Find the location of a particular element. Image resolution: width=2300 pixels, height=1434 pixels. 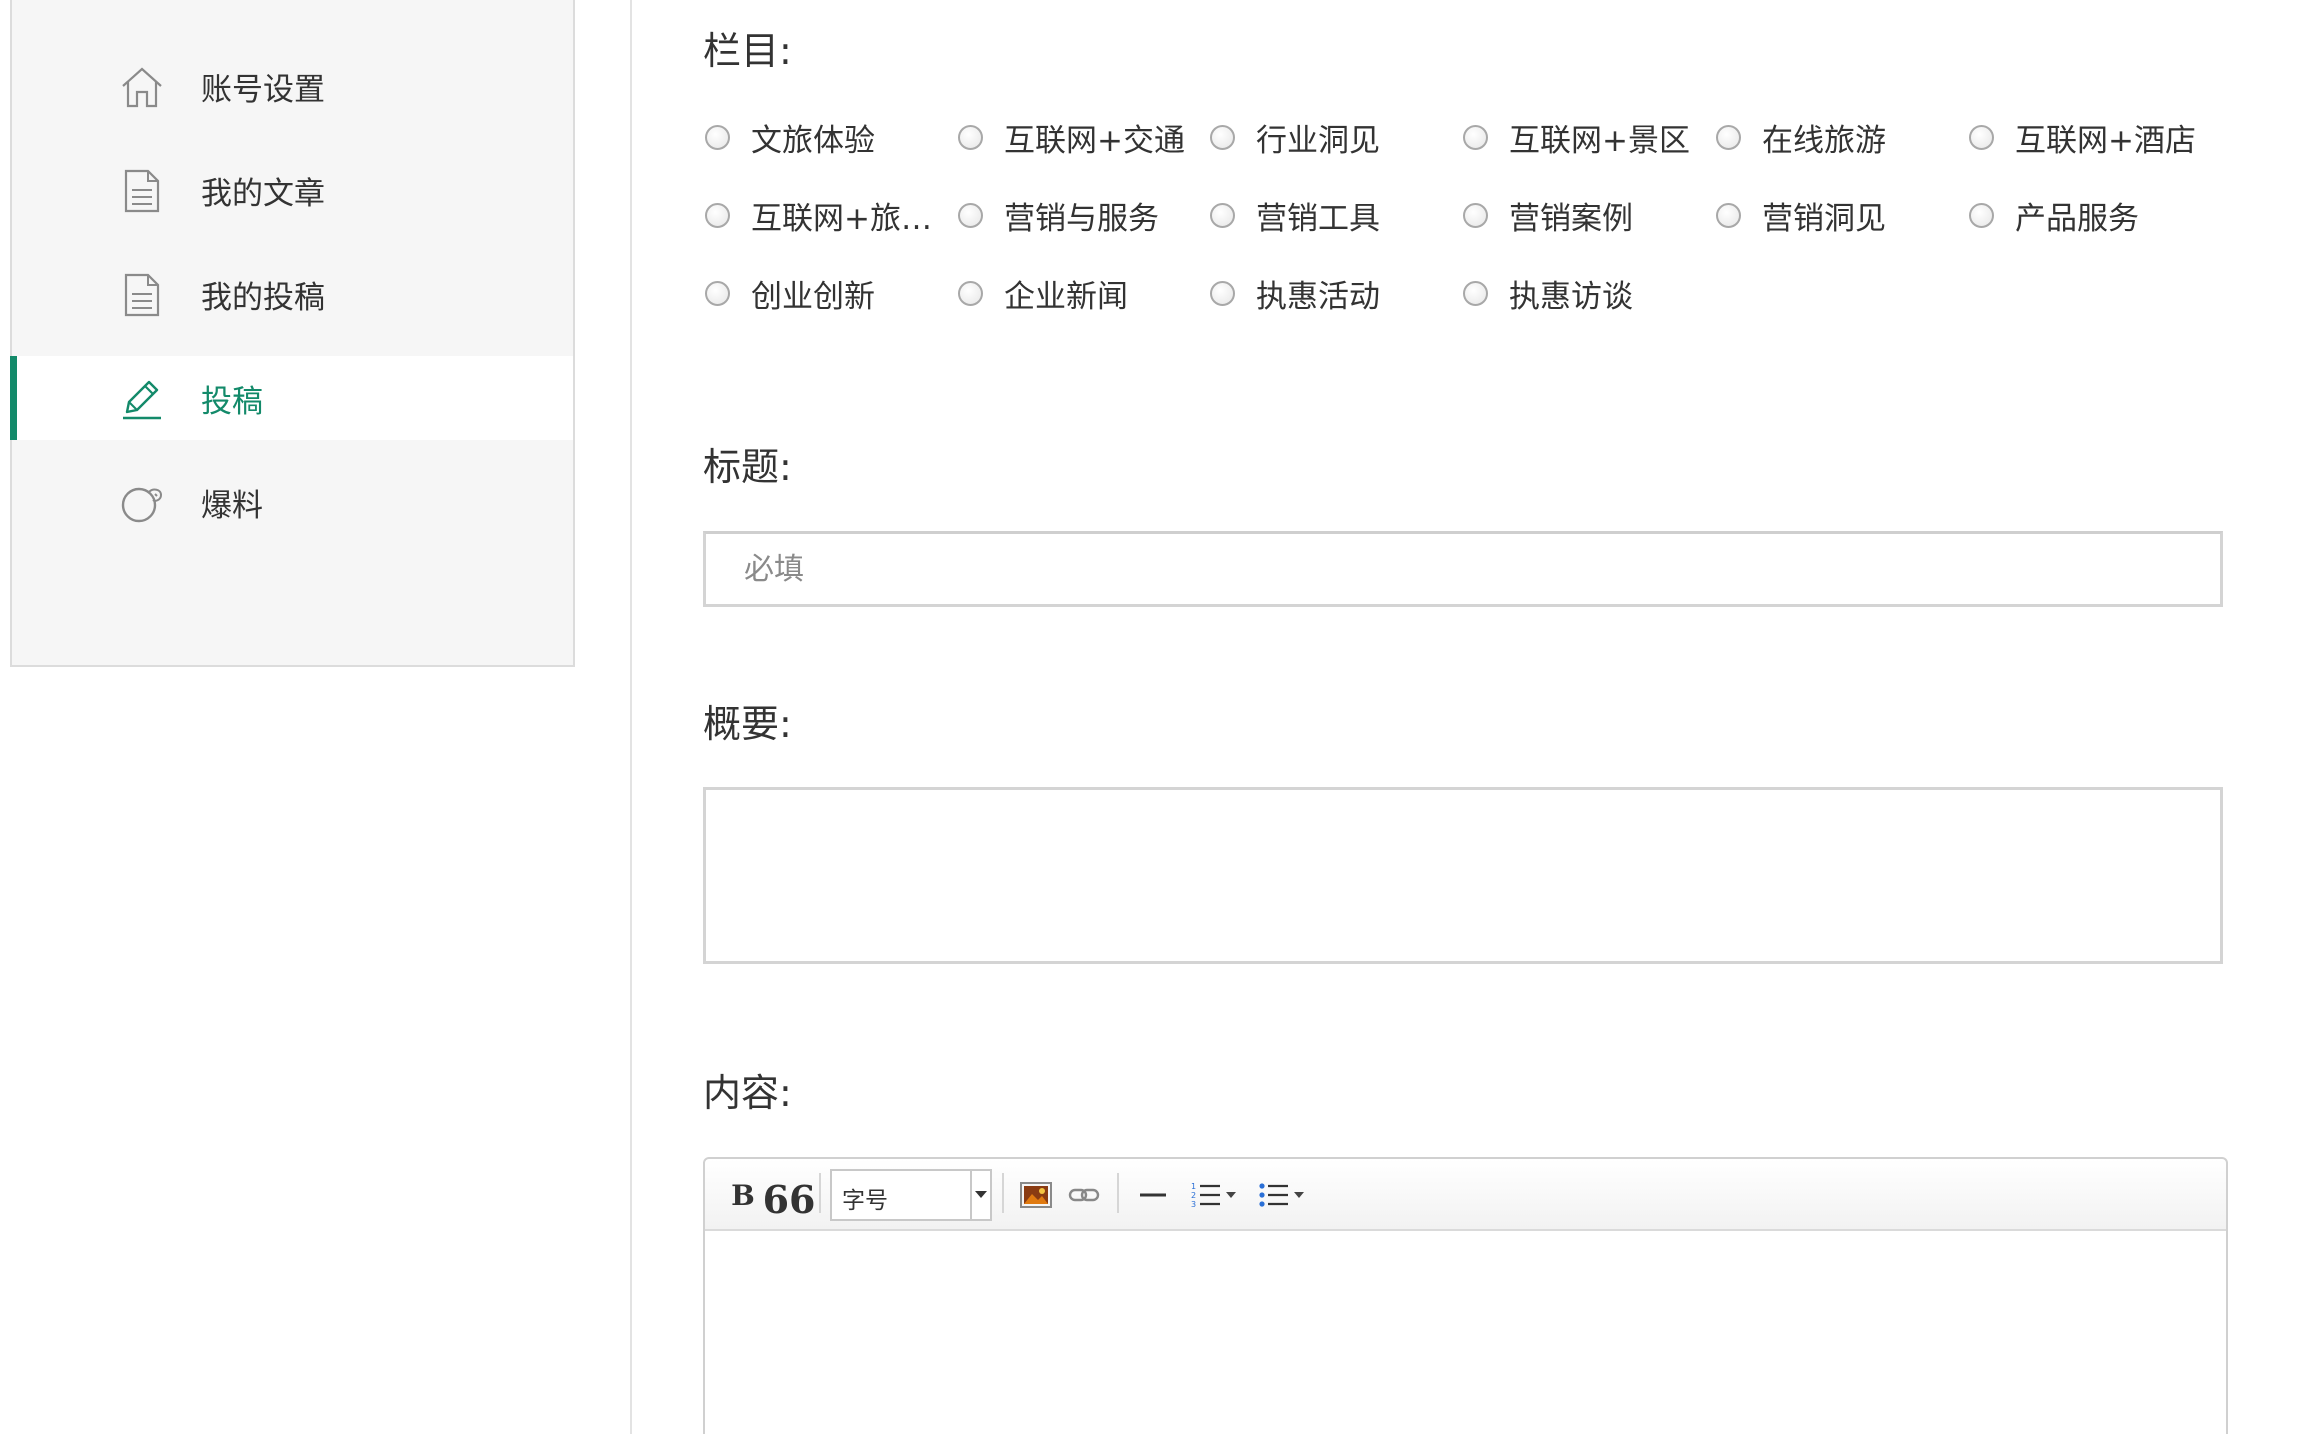

link-icon is located at coordinates (1084, 1195).